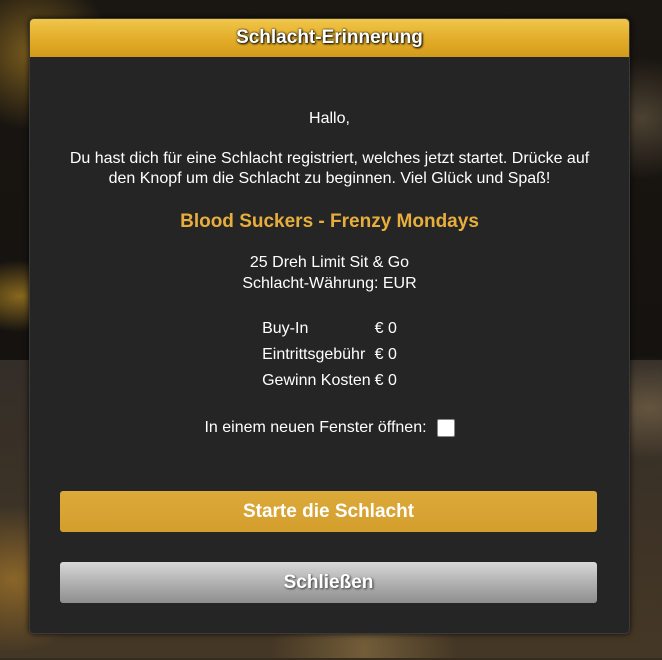 Image resolution: width=662 pixels, height=660 pixels. Describe the element at coordinates (329, 329) in the screenshot. I see `fee-row-buy-in: Buy-In € 0` at that location.